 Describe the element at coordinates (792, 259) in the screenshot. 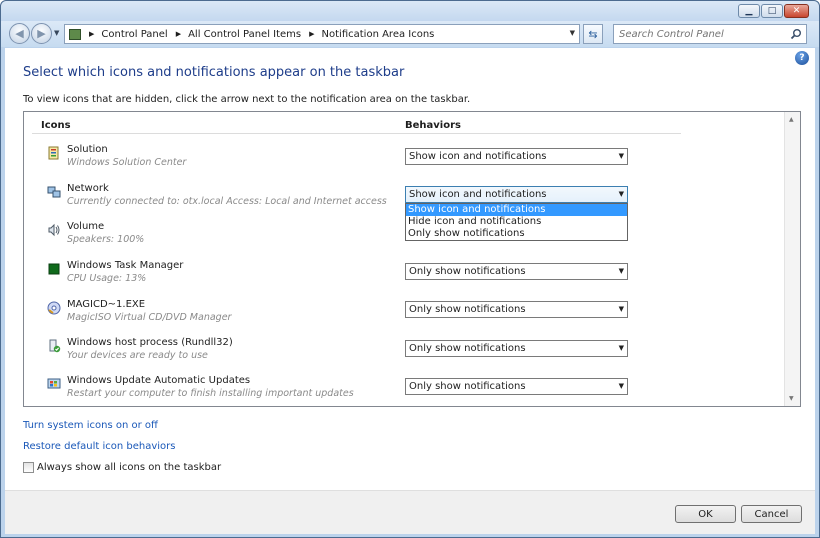

I see `vertical-scrollbar: ▲ ▼` at that location.